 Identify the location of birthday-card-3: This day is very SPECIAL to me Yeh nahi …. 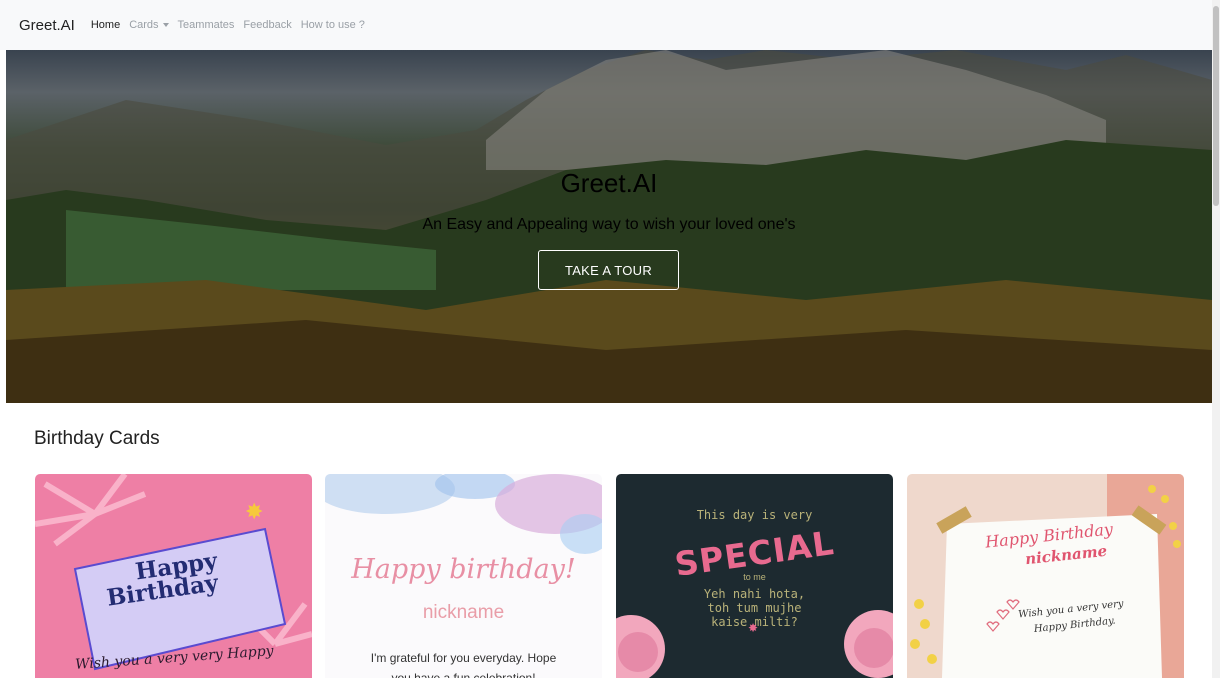
(754, 576).